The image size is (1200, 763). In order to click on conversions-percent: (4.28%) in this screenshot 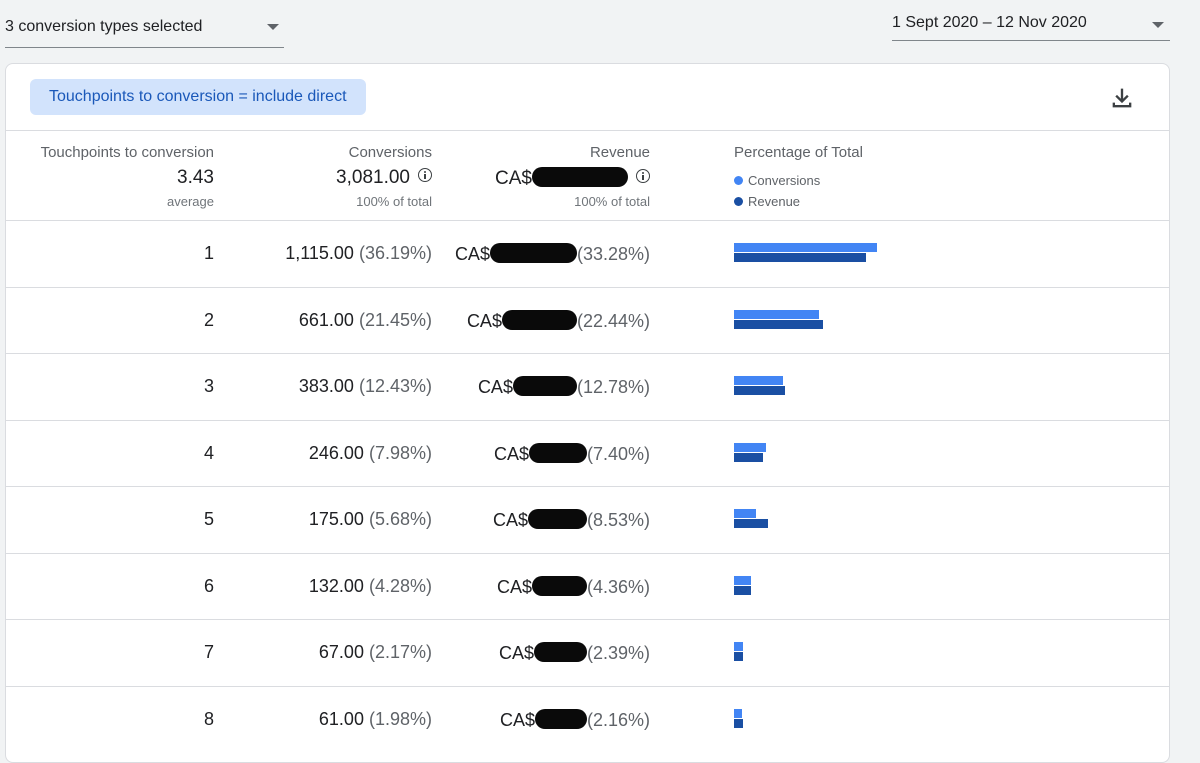, I will do `click(400, 585)`.